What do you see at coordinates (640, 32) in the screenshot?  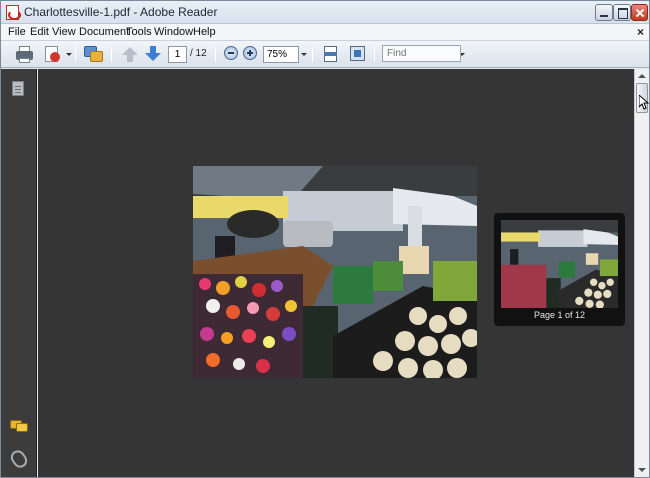 I see `close-document-button: ×` at bounding box center [640, 32].